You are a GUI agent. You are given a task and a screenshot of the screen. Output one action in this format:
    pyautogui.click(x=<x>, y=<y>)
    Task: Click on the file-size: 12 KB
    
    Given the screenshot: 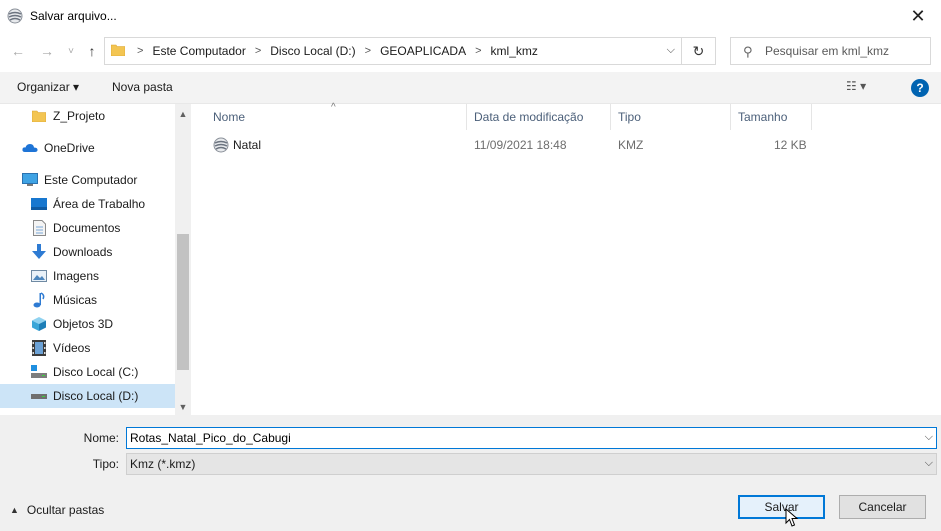 What is the action you would take?
    pyautogui.click(x=790, y=145)
    